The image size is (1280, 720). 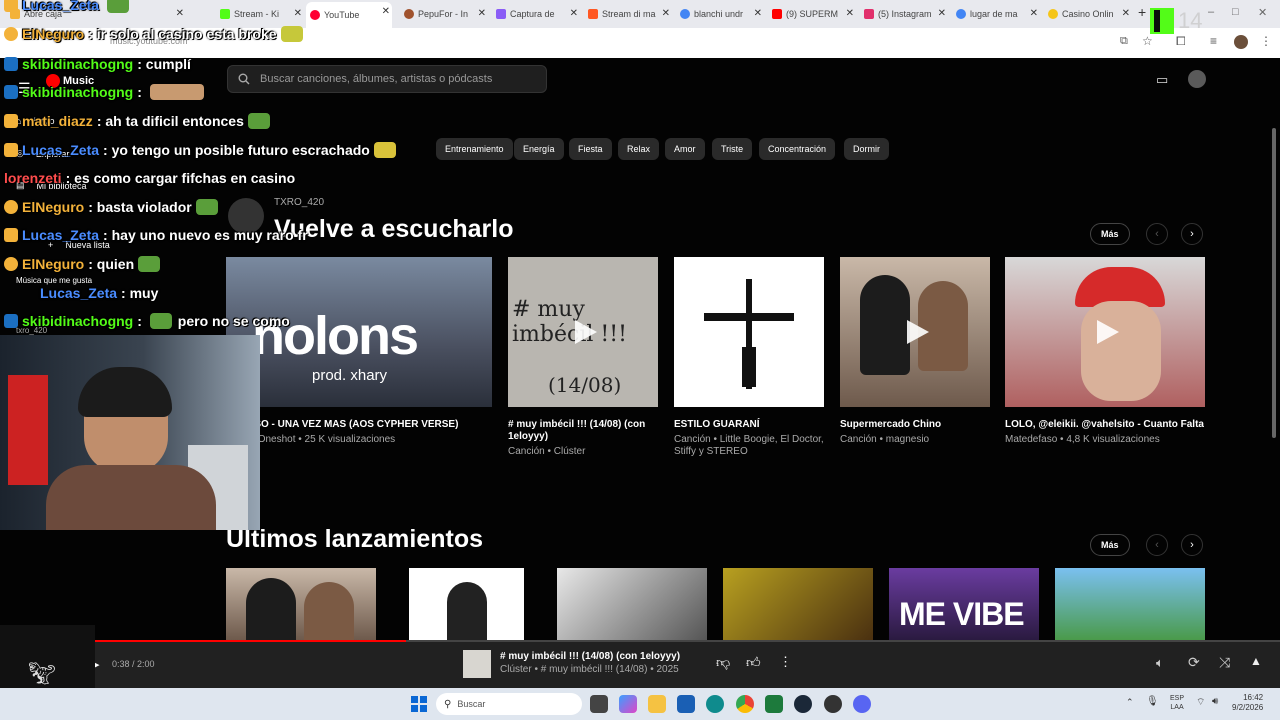 I want to click on chip-amor: Amor, so click(x=685, y=149).